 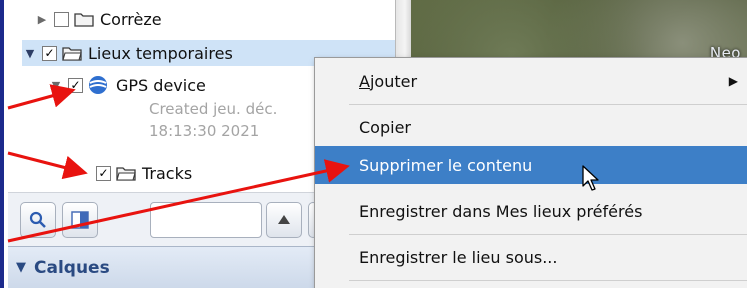 I want to click on tracks-label: Tracks, so click(x=167, y=173).